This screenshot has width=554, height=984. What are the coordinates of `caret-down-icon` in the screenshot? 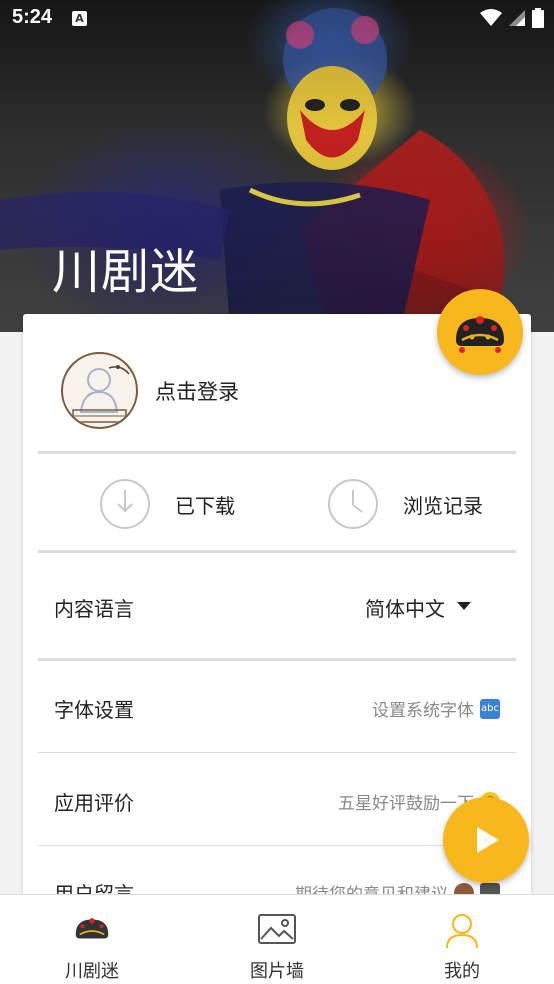 It's located at (464, 606).